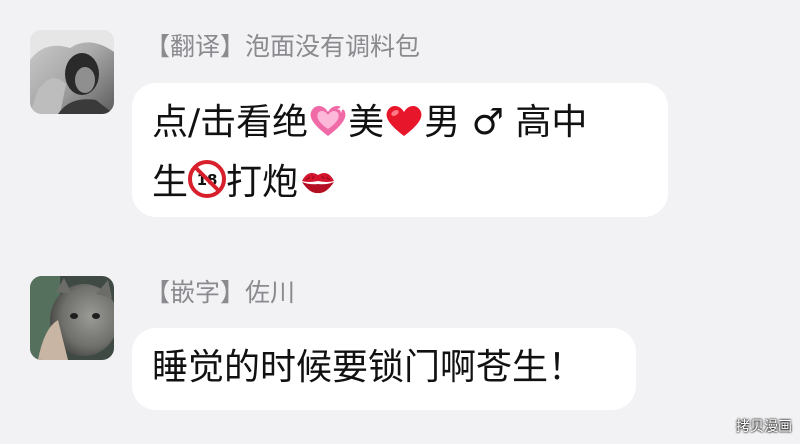 The width and height of the screenshot is (800, 444). What do you see at coordinates (366, 122) in the screenshot?
I see `message-text: 美` at bounding box center [366, 122].